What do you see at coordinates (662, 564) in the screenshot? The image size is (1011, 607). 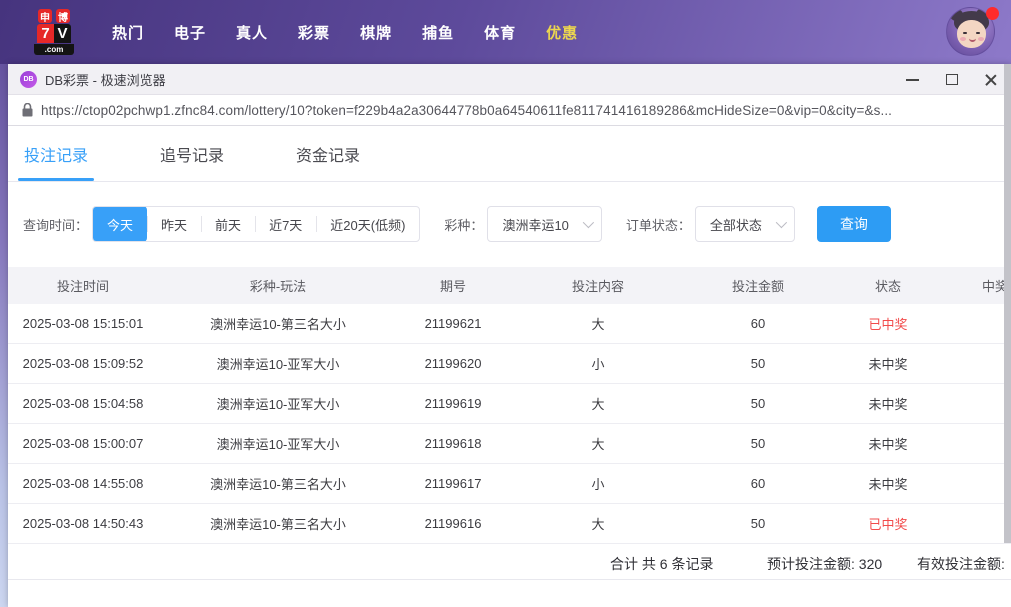 I see `summary-total-count: 合计 共 6 条记录` at bounding box center [662, 564].